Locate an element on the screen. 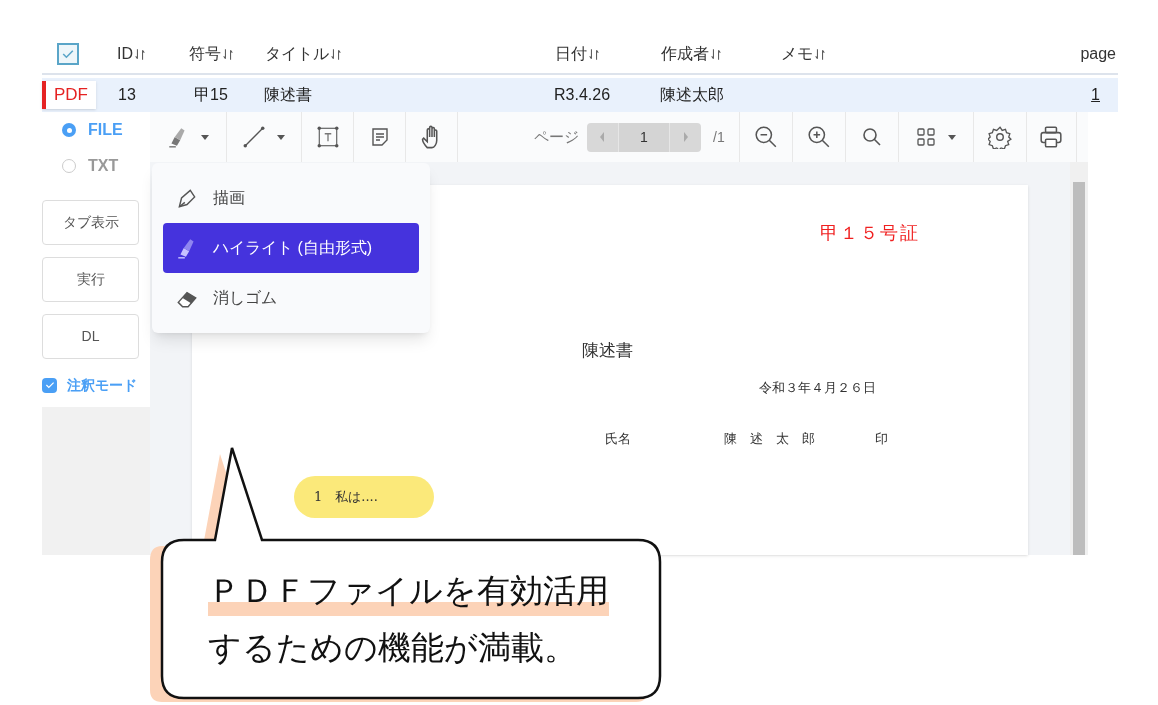  column-header: ID is located at coordinates (131, 54).